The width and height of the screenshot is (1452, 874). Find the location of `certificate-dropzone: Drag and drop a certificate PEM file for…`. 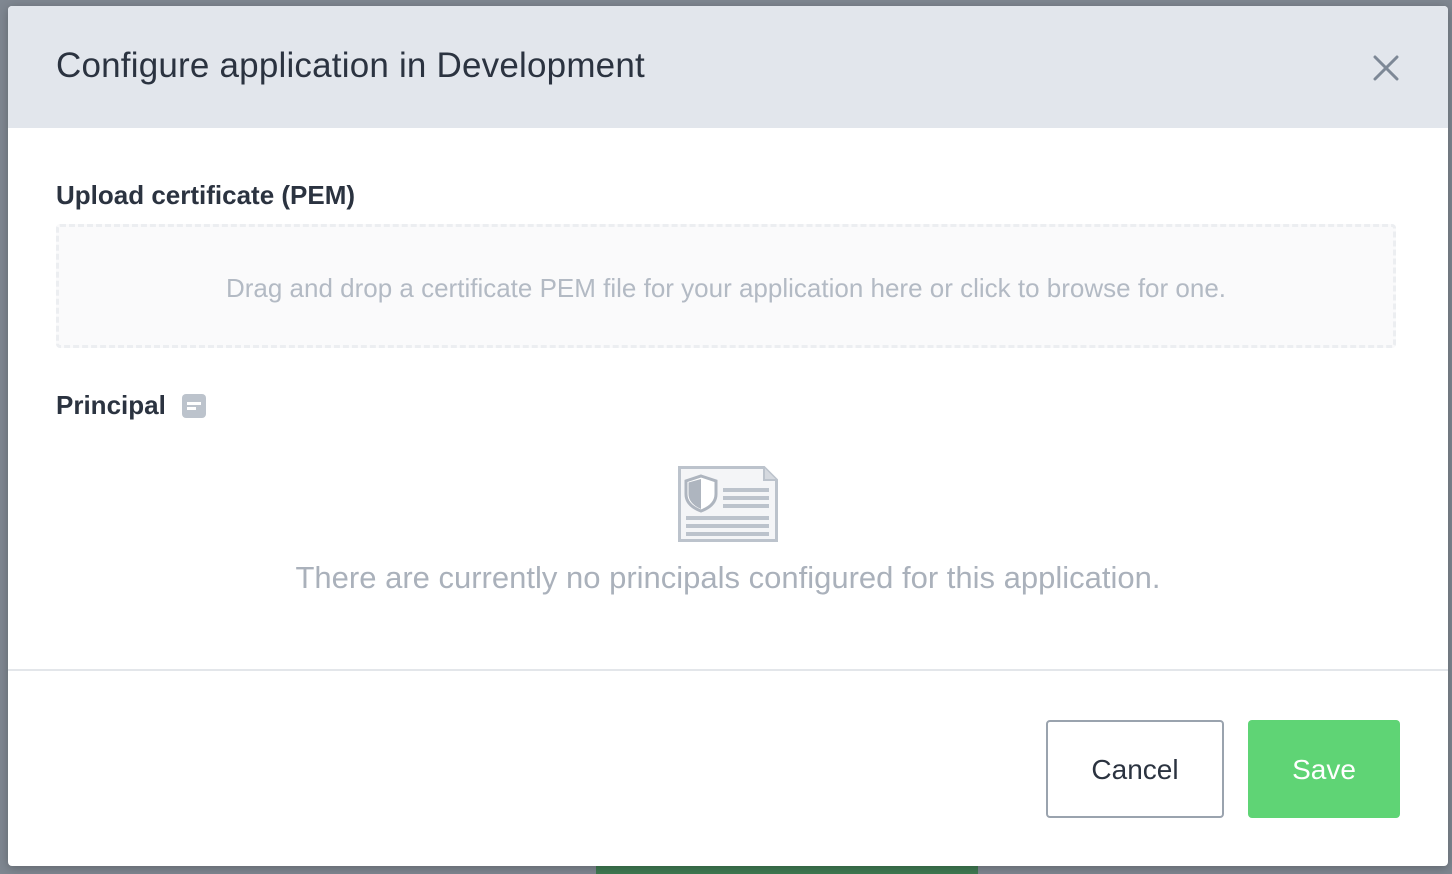

certificate-dropzone: Drag and drop a certificate PEM file for… is located at coordinates (726, 286).